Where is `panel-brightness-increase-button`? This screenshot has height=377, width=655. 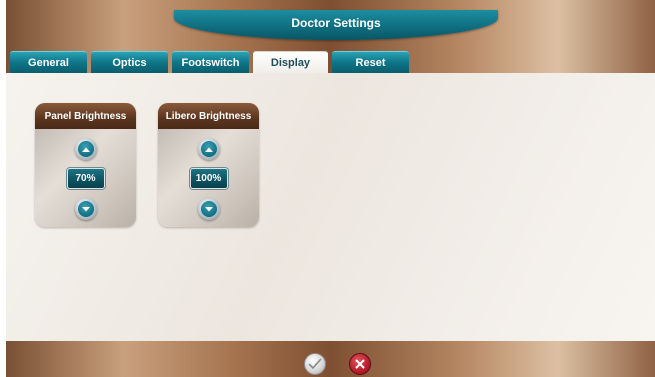 panel-brightness-increase-button is located at coordinates (85, 149).